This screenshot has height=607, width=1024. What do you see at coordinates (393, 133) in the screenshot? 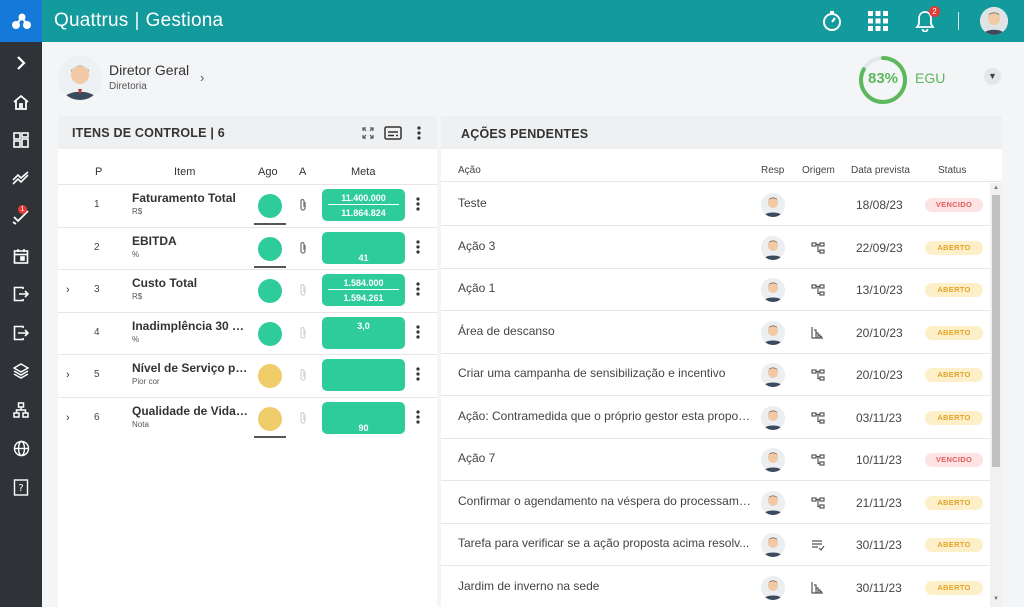
I see `subtitles-icon` at bounding box center [393, 133].